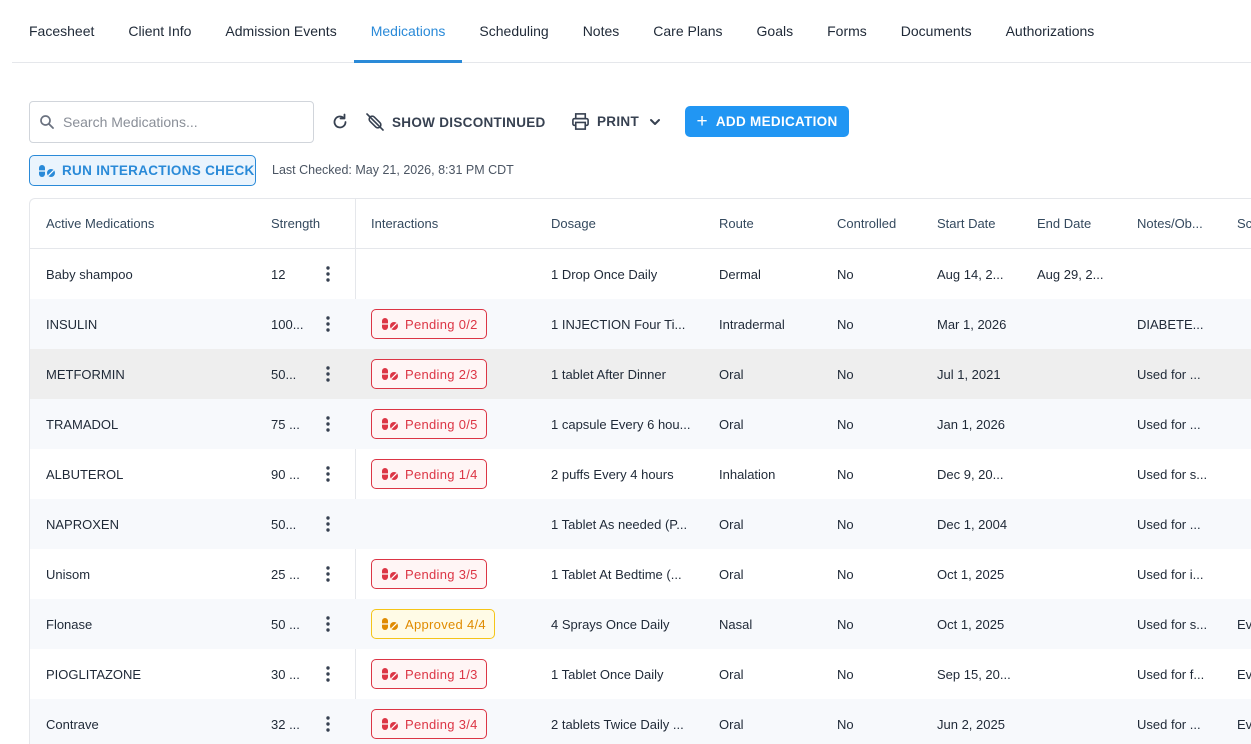 The width and height of the screenshot is (1251, 744). I want to click on pending-interaction-badge: Pending 0/2, so click(429, 324).